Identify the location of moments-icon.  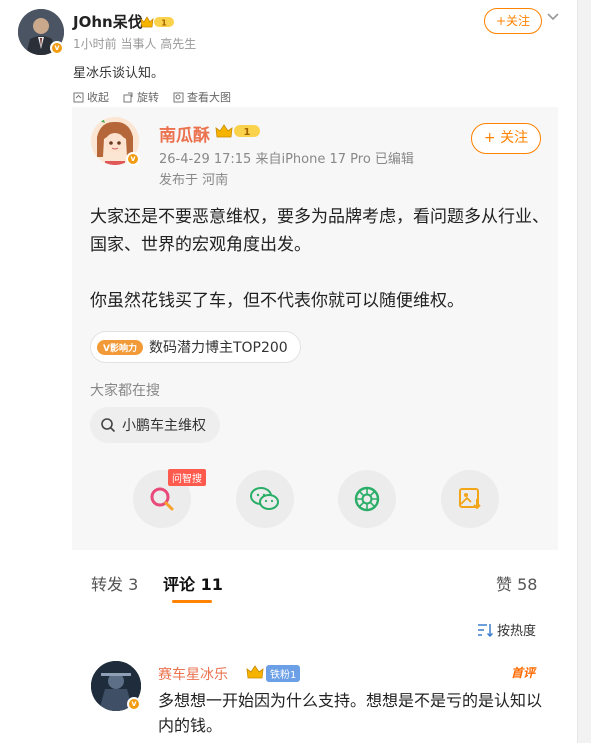
(367, 499).